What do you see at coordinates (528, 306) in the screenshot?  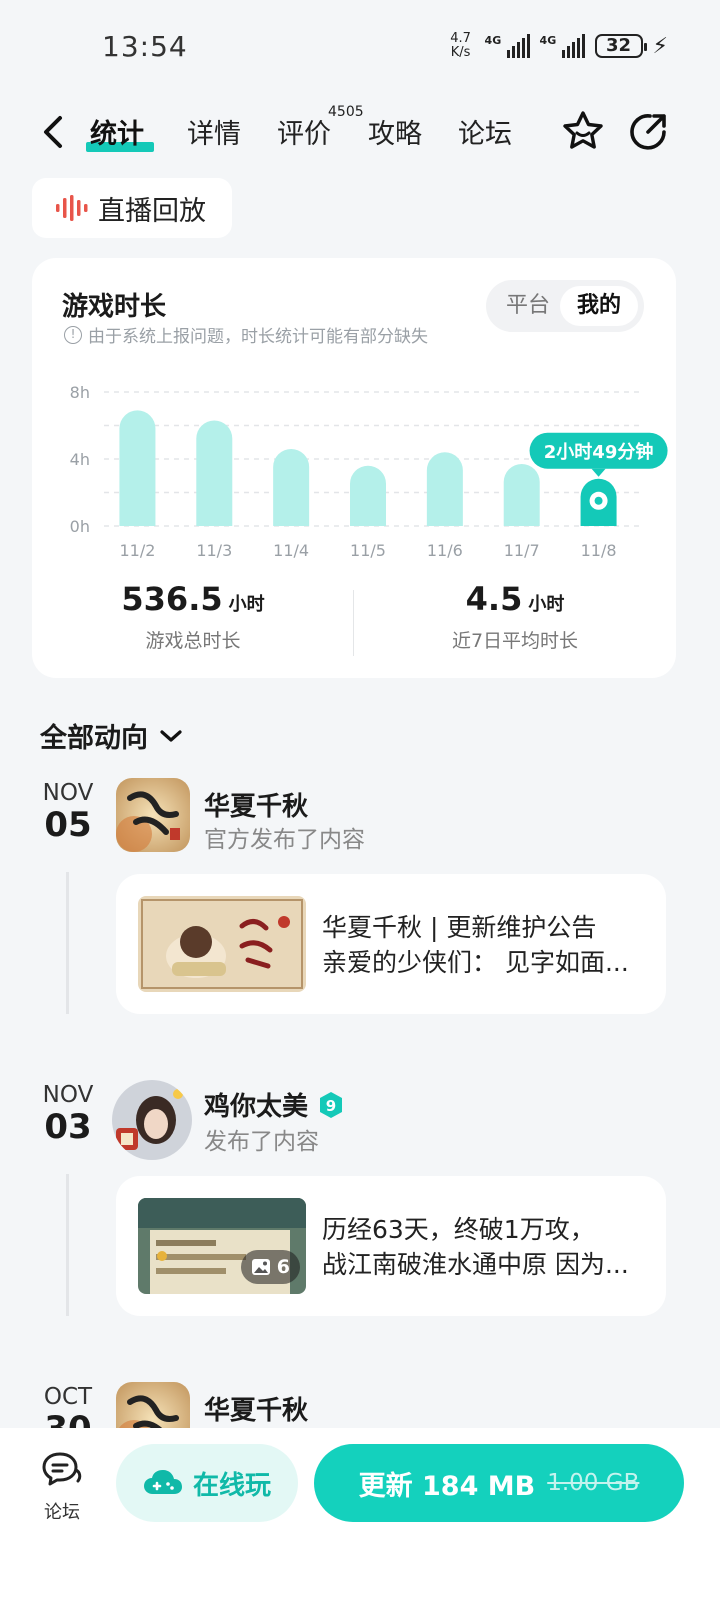 I see `toggle-platform: 平台` at bounding box center [528, 306].